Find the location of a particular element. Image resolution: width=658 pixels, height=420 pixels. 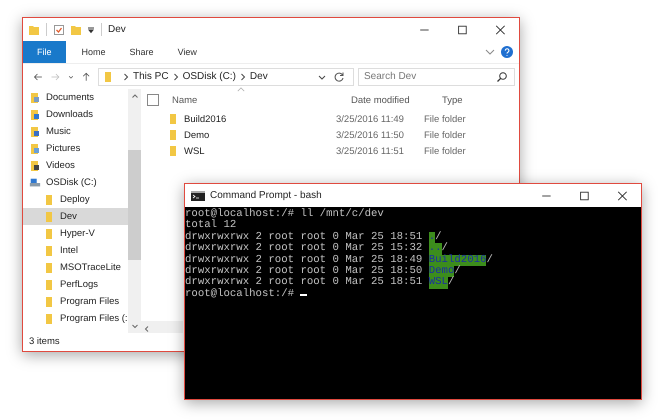

directory-name: . is located at coordinates (432, 238).